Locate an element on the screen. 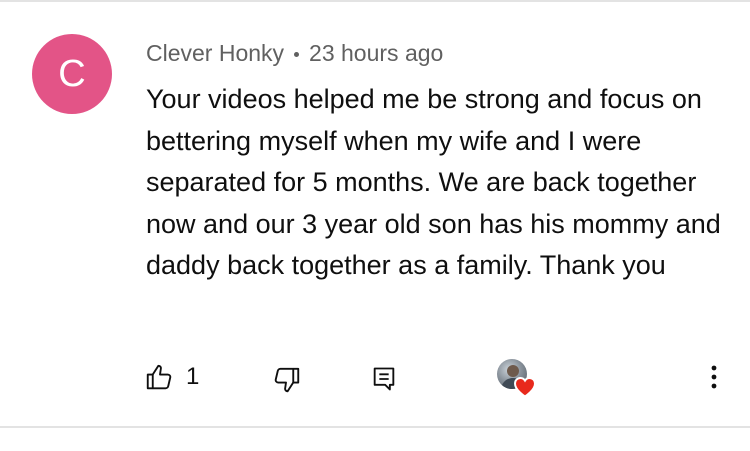 Image resolution: width=750 pixels, height=451 pixels. top-divider is located at coordinates (375, 1).